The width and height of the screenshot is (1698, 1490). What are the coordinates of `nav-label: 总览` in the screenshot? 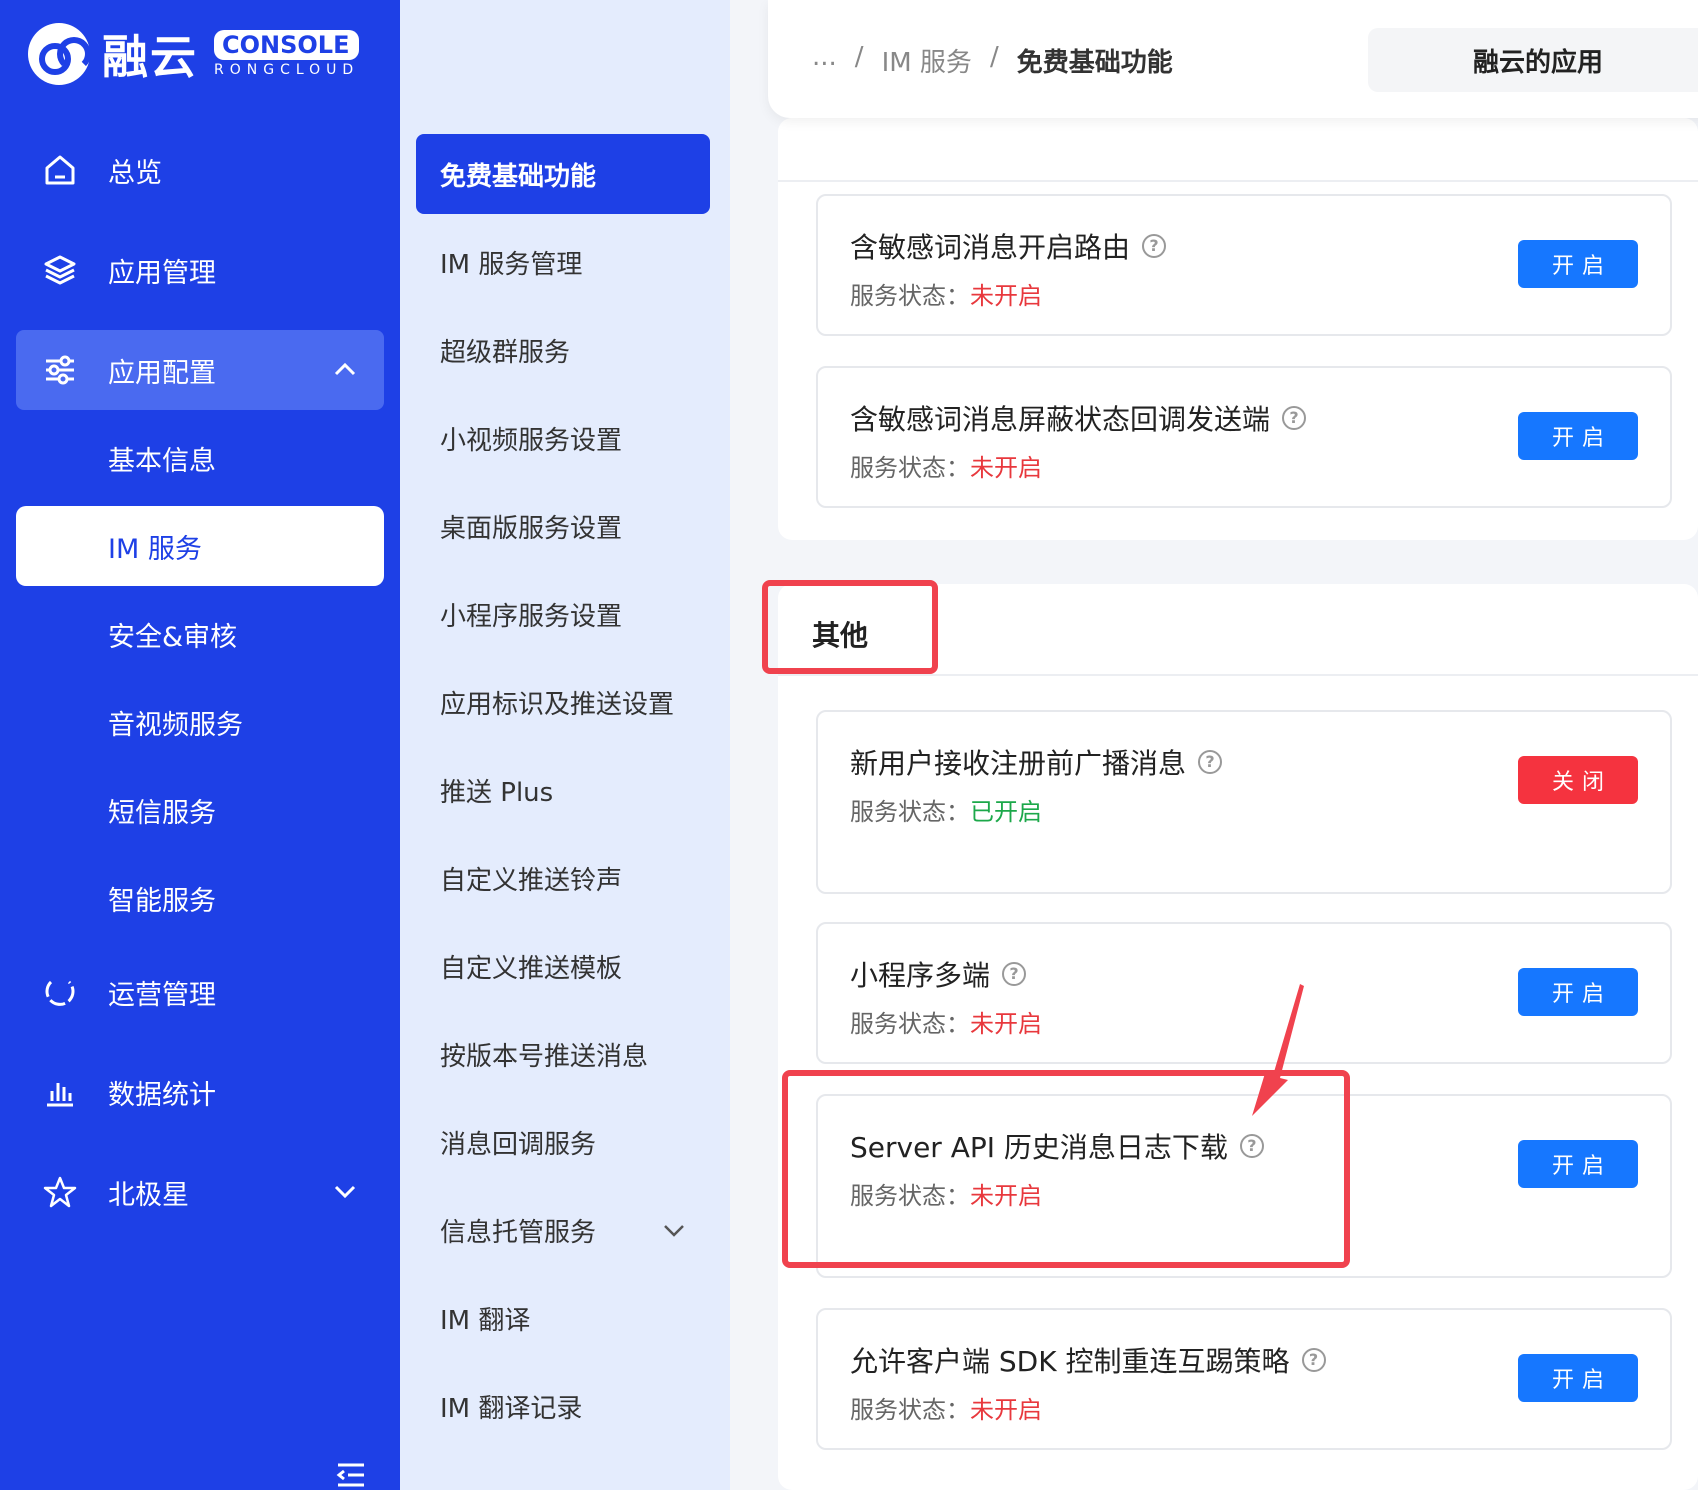 It's located at (135, 173).